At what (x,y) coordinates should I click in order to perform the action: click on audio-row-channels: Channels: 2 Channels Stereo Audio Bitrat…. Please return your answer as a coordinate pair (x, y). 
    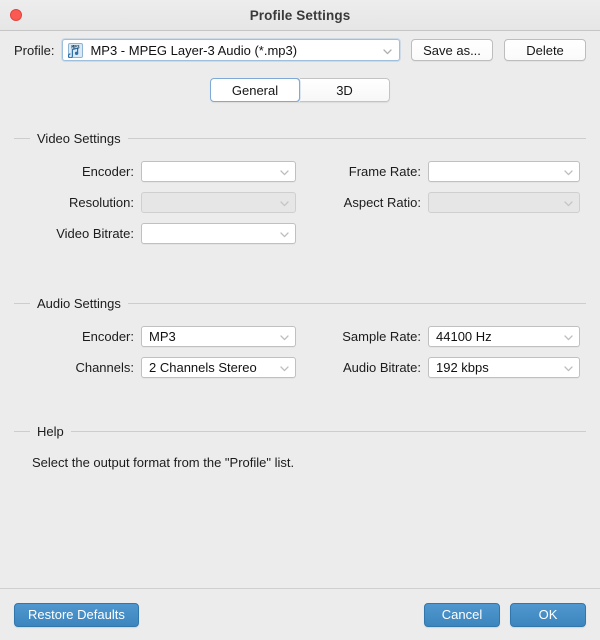
    Looking at the image, I should click on (300, 367).